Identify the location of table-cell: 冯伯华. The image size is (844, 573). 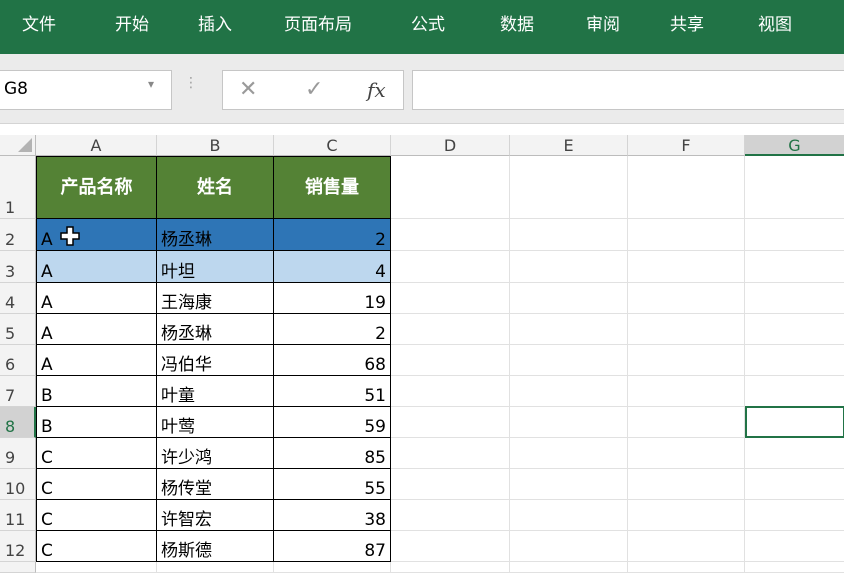
(215, 360).